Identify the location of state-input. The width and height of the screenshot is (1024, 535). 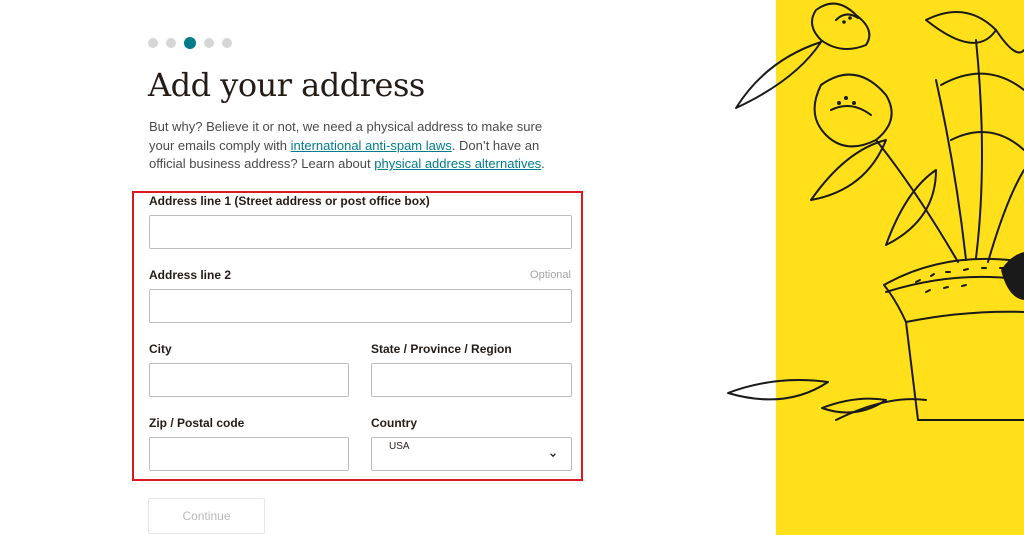
(471, 380).